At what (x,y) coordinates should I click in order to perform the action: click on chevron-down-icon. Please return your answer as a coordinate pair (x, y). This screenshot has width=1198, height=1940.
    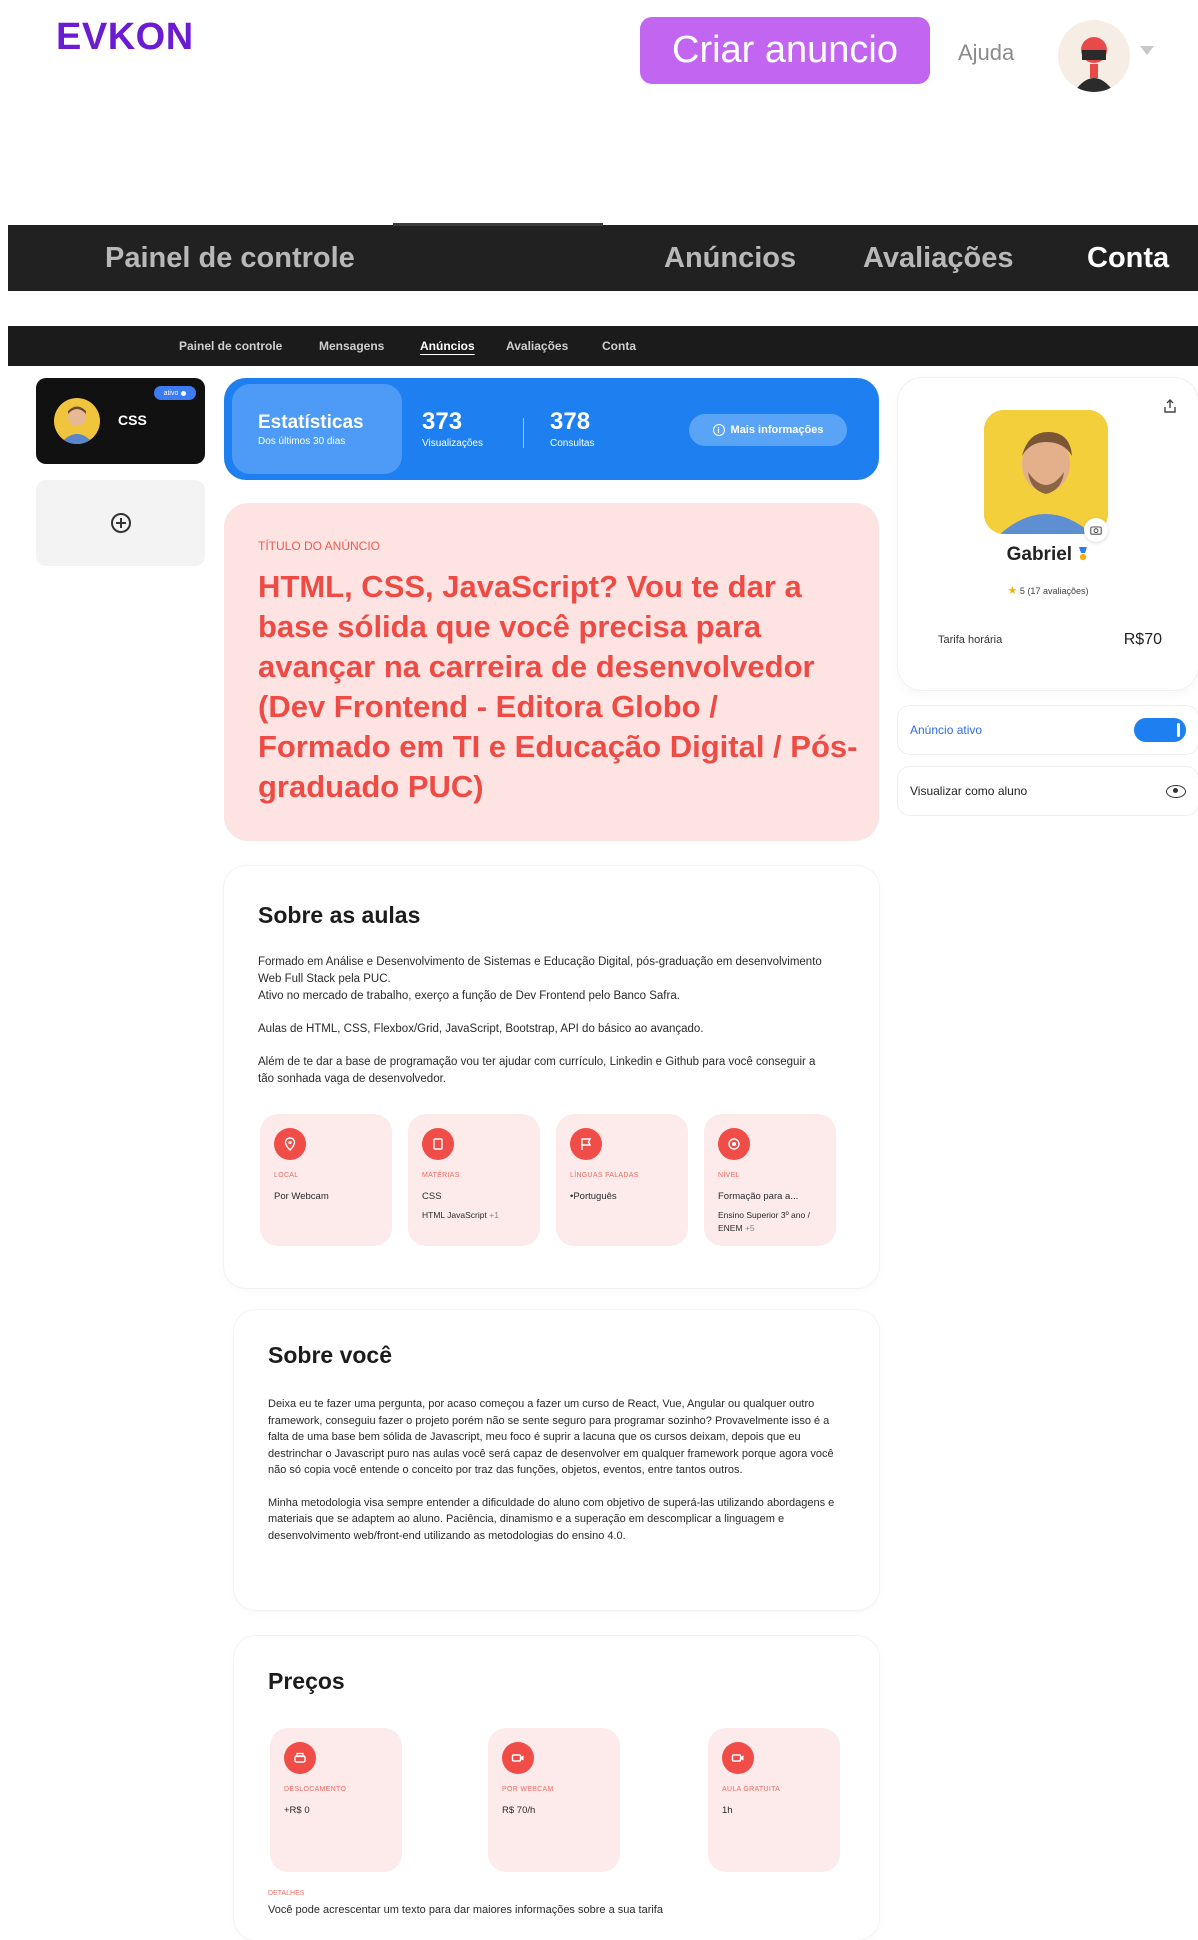
    Looking at the image, I should click on (1147, 50).